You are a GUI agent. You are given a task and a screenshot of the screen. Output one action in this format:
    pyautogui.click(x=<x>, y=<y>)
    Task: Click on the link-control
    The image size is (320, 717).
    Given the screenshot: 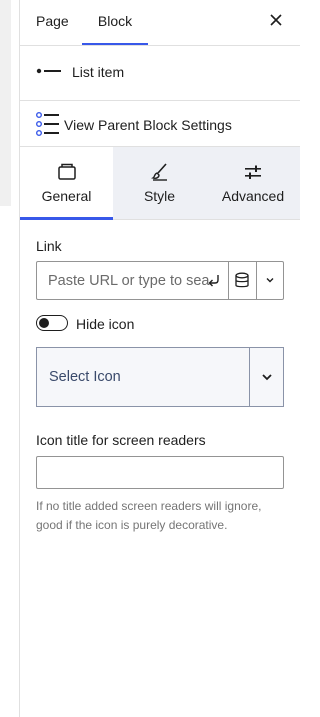 What is the action you would take?
    pyautogui.click(x=160, y=280)
    